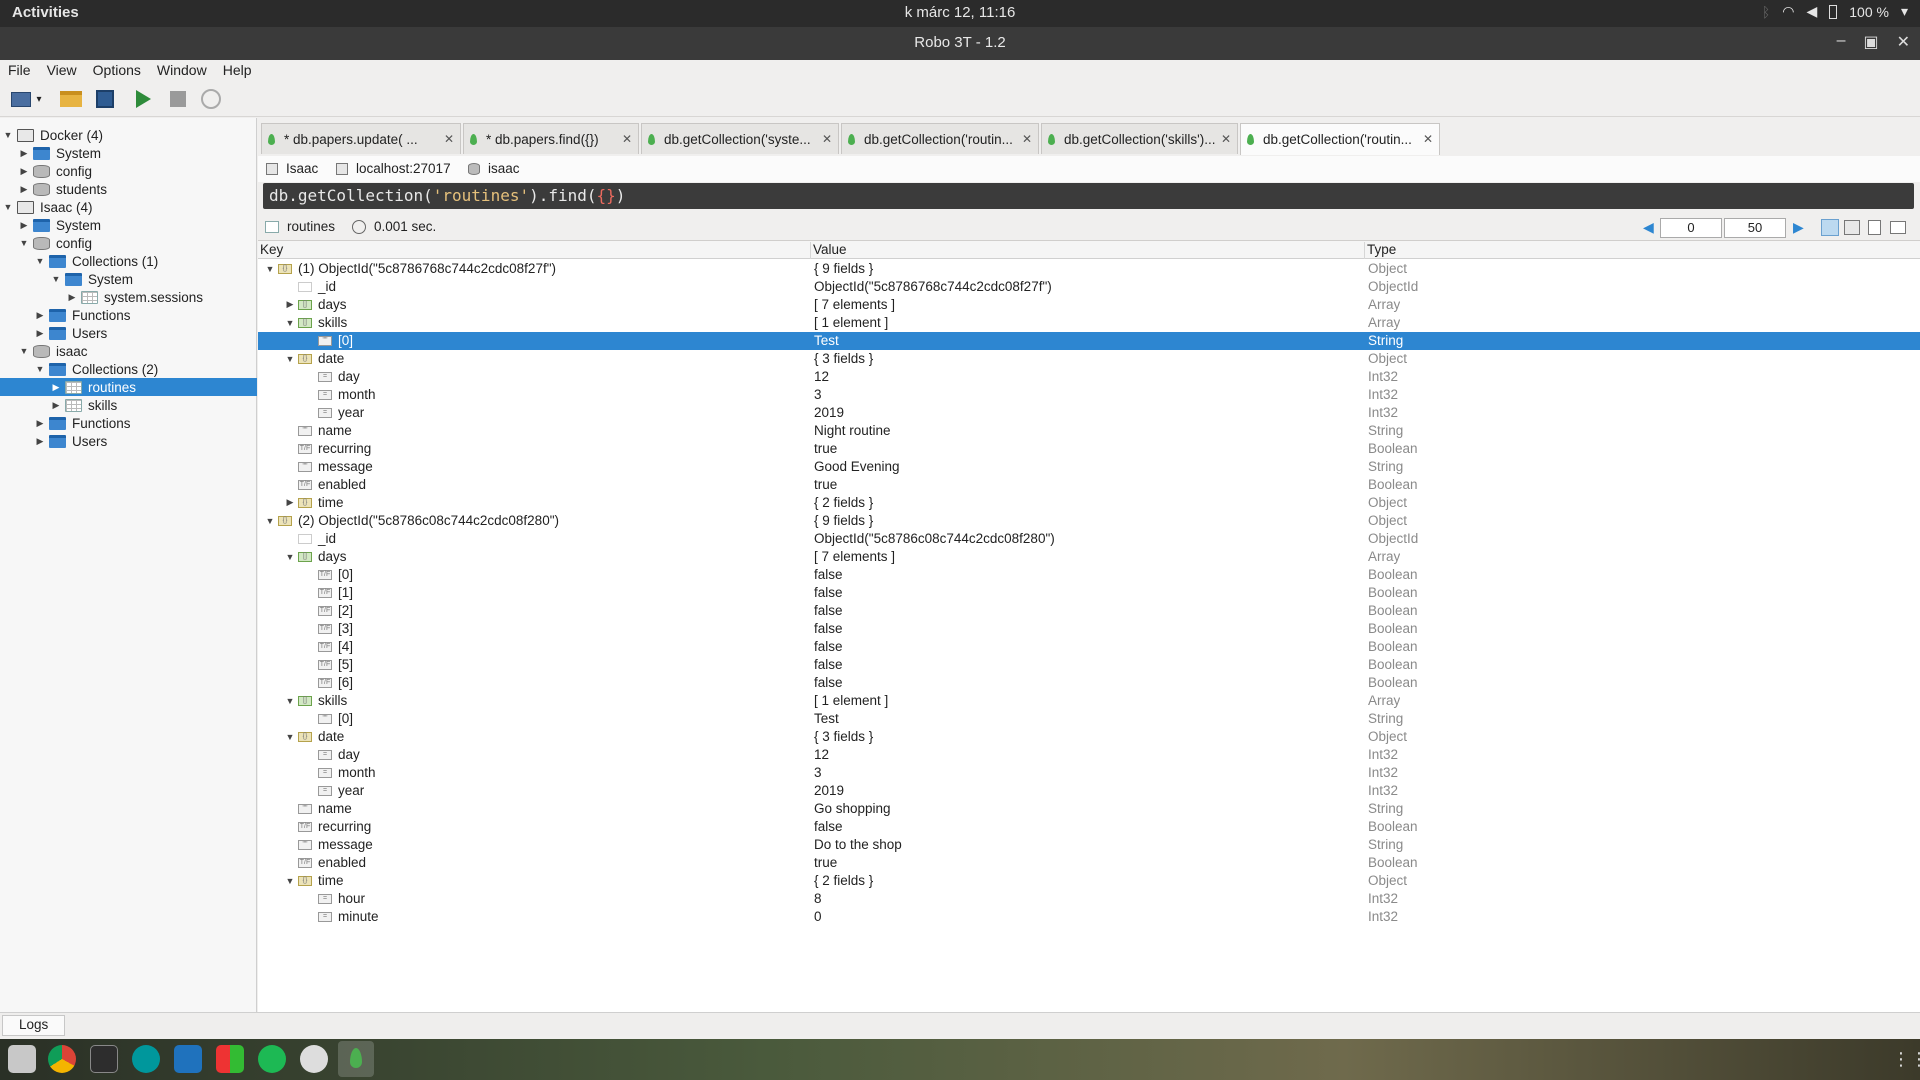 The height and width of the screenshot is (1080, 1920). I want to click on tree-item: ▼ Isaac (4), so click(128, 207).